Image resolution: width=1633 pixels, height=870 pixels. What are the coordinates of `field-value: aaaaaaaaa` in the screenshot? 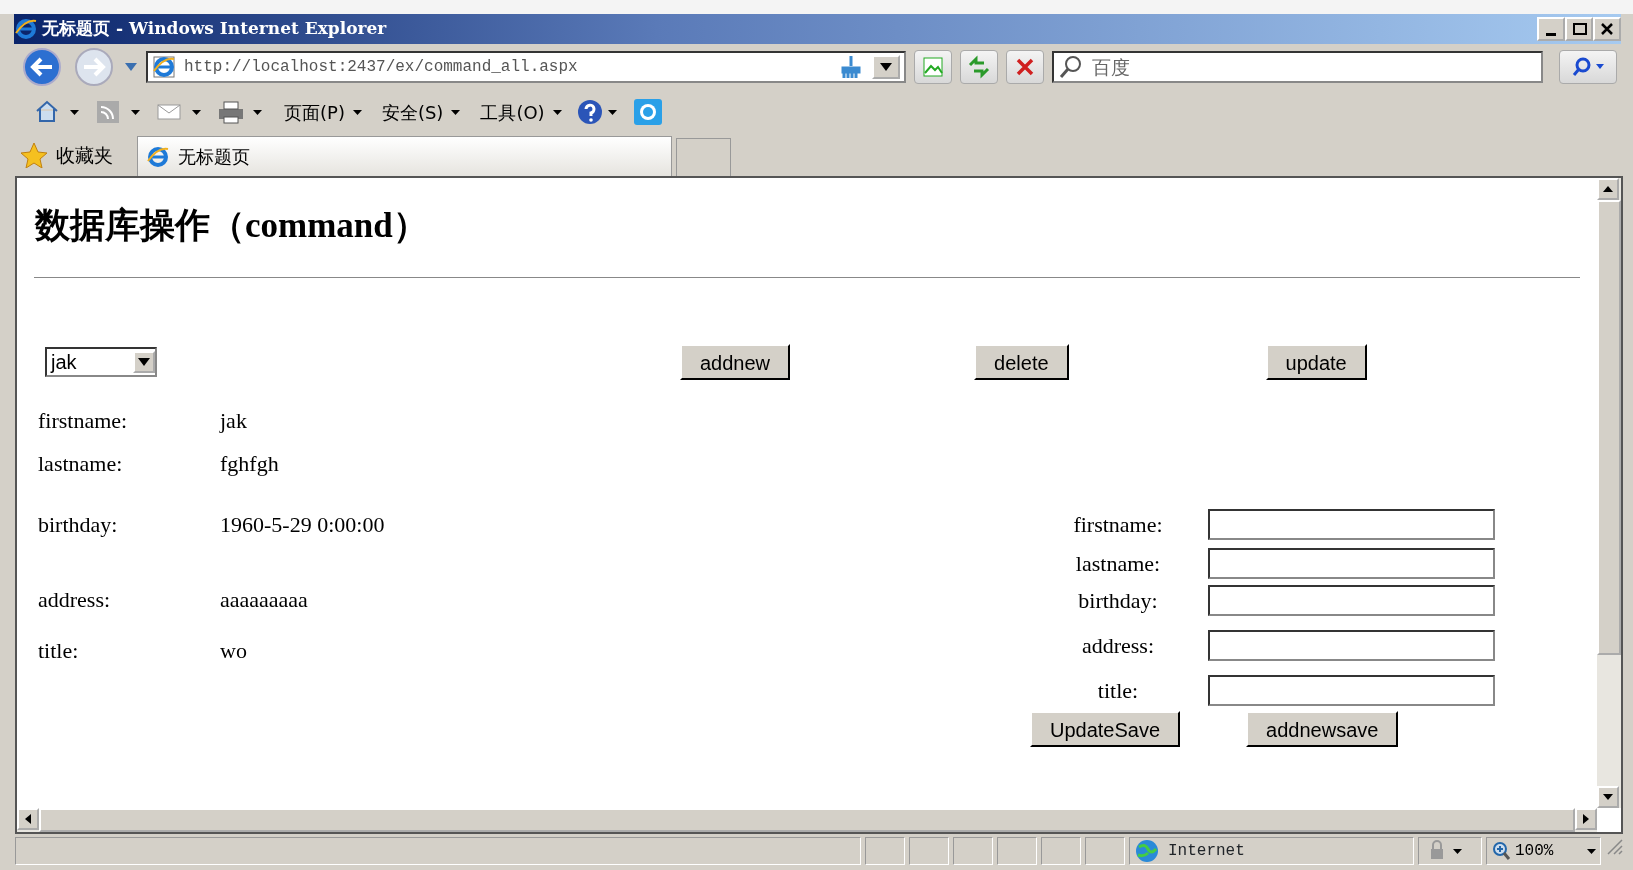 It's located at (264, 599).